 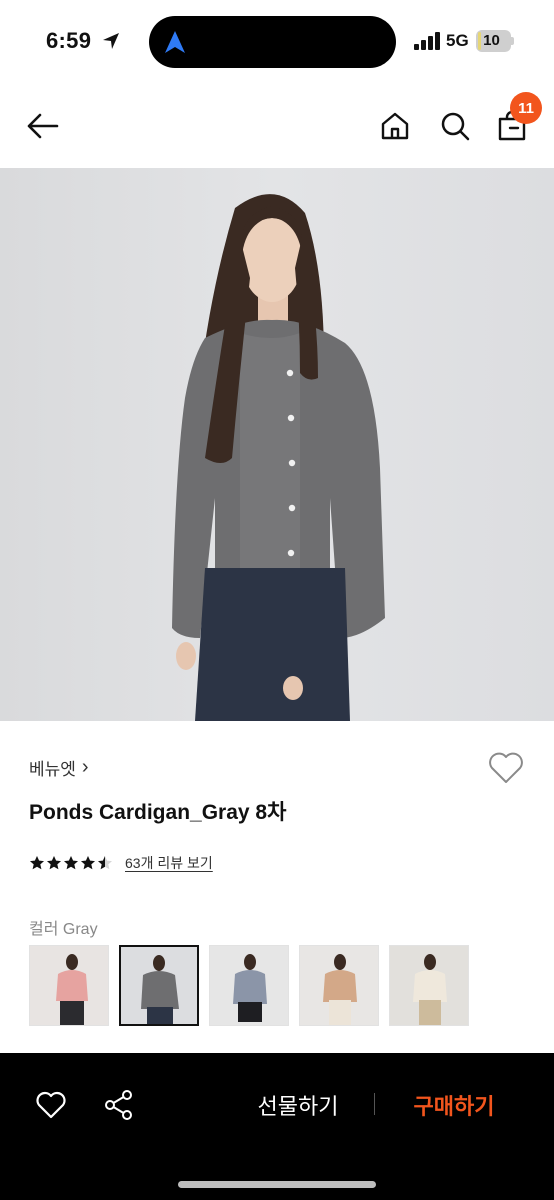 I want to click on color-swatch-gray, so click(x=159, y=985).